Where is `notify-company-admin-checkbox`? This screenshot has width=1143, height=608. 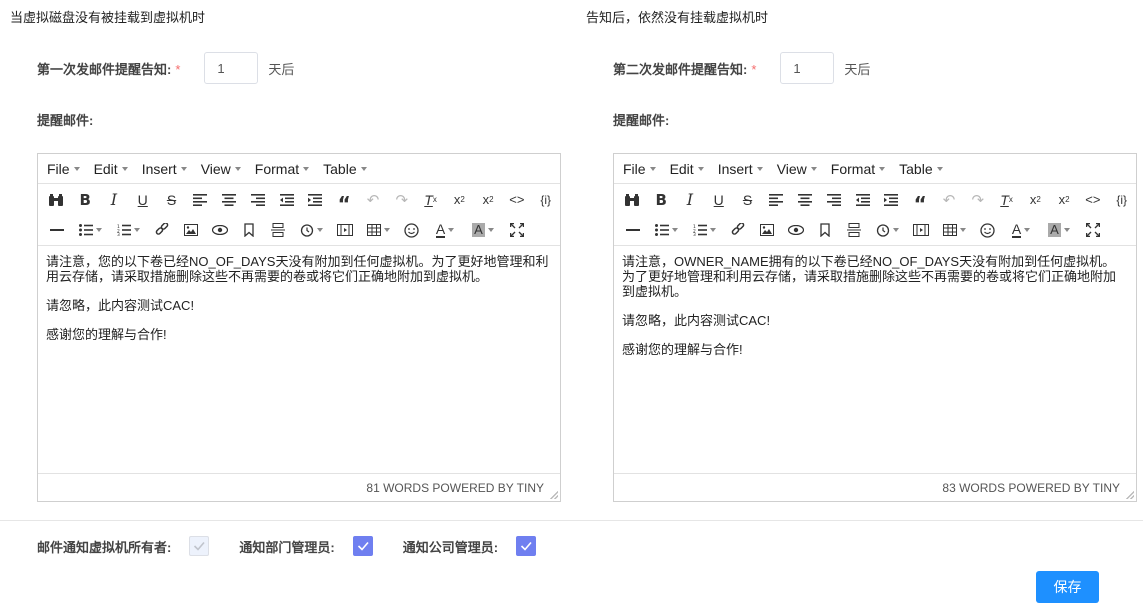
notify-company-admin-checkbox is located at coordinates (526, 546).